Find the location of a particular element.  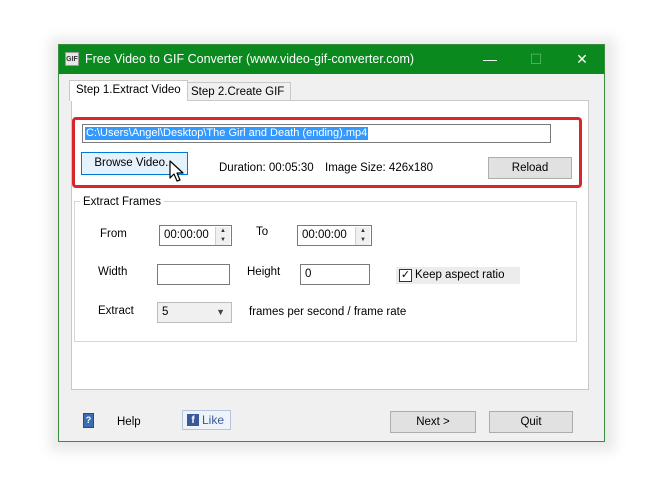

extract-label: Extract is located at coordinates (116, 311).